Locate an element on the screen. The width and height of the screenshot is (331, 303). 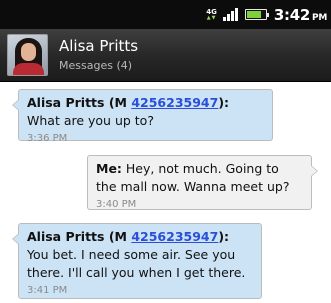
contact-avatar is located at coordinates (27, 55).